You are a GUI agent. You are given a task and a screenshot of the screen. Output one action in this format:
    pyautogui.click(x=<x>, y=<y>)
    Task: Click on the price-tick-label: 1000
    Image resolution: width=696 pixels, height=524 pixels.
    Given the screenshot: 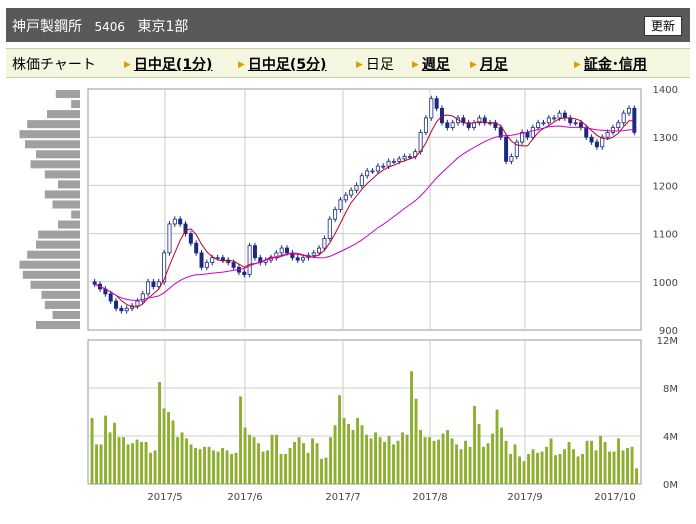 What is the action you would take?
    pyautogui.click(x=665, y=283)
    